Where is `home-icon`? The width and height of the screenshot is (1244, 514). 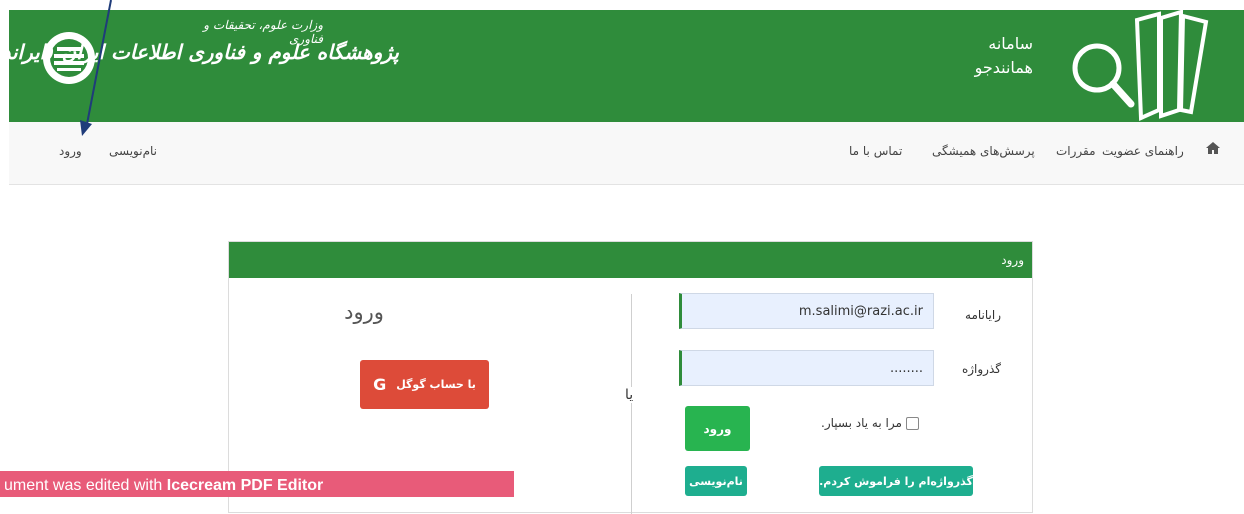 home-icon is located at coordinates (1213, 148).